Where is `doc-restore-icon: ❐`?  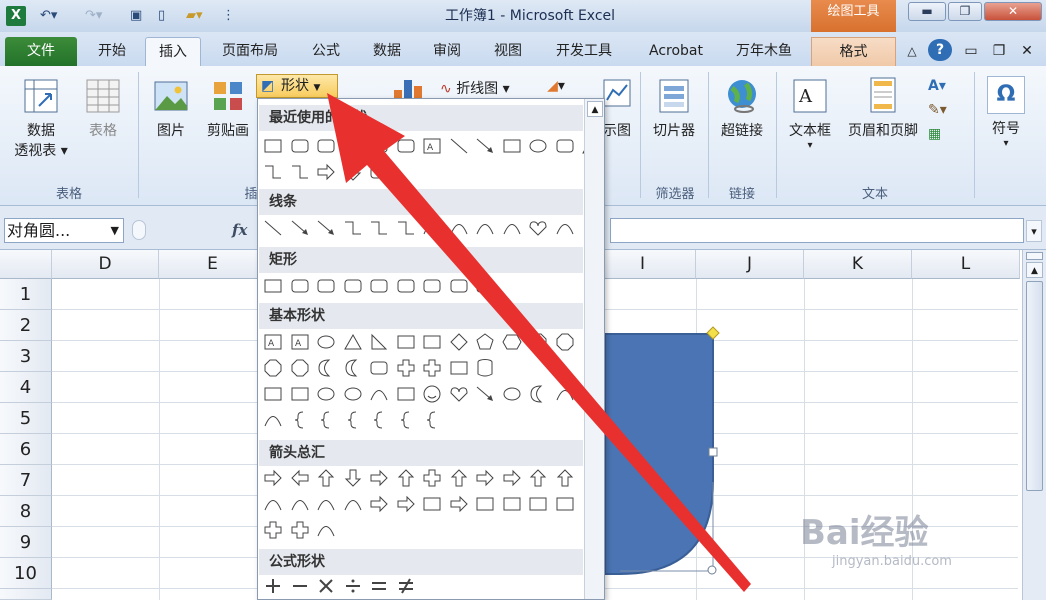
doc-restore-icon: ❐ is located at coordinates (999, 51).